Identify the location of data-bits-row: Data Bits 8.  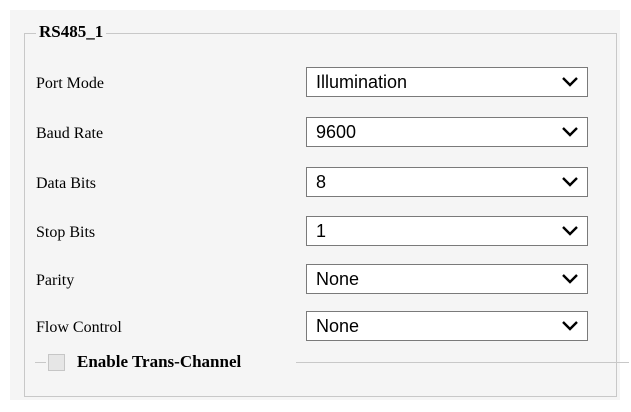
(316, 184).